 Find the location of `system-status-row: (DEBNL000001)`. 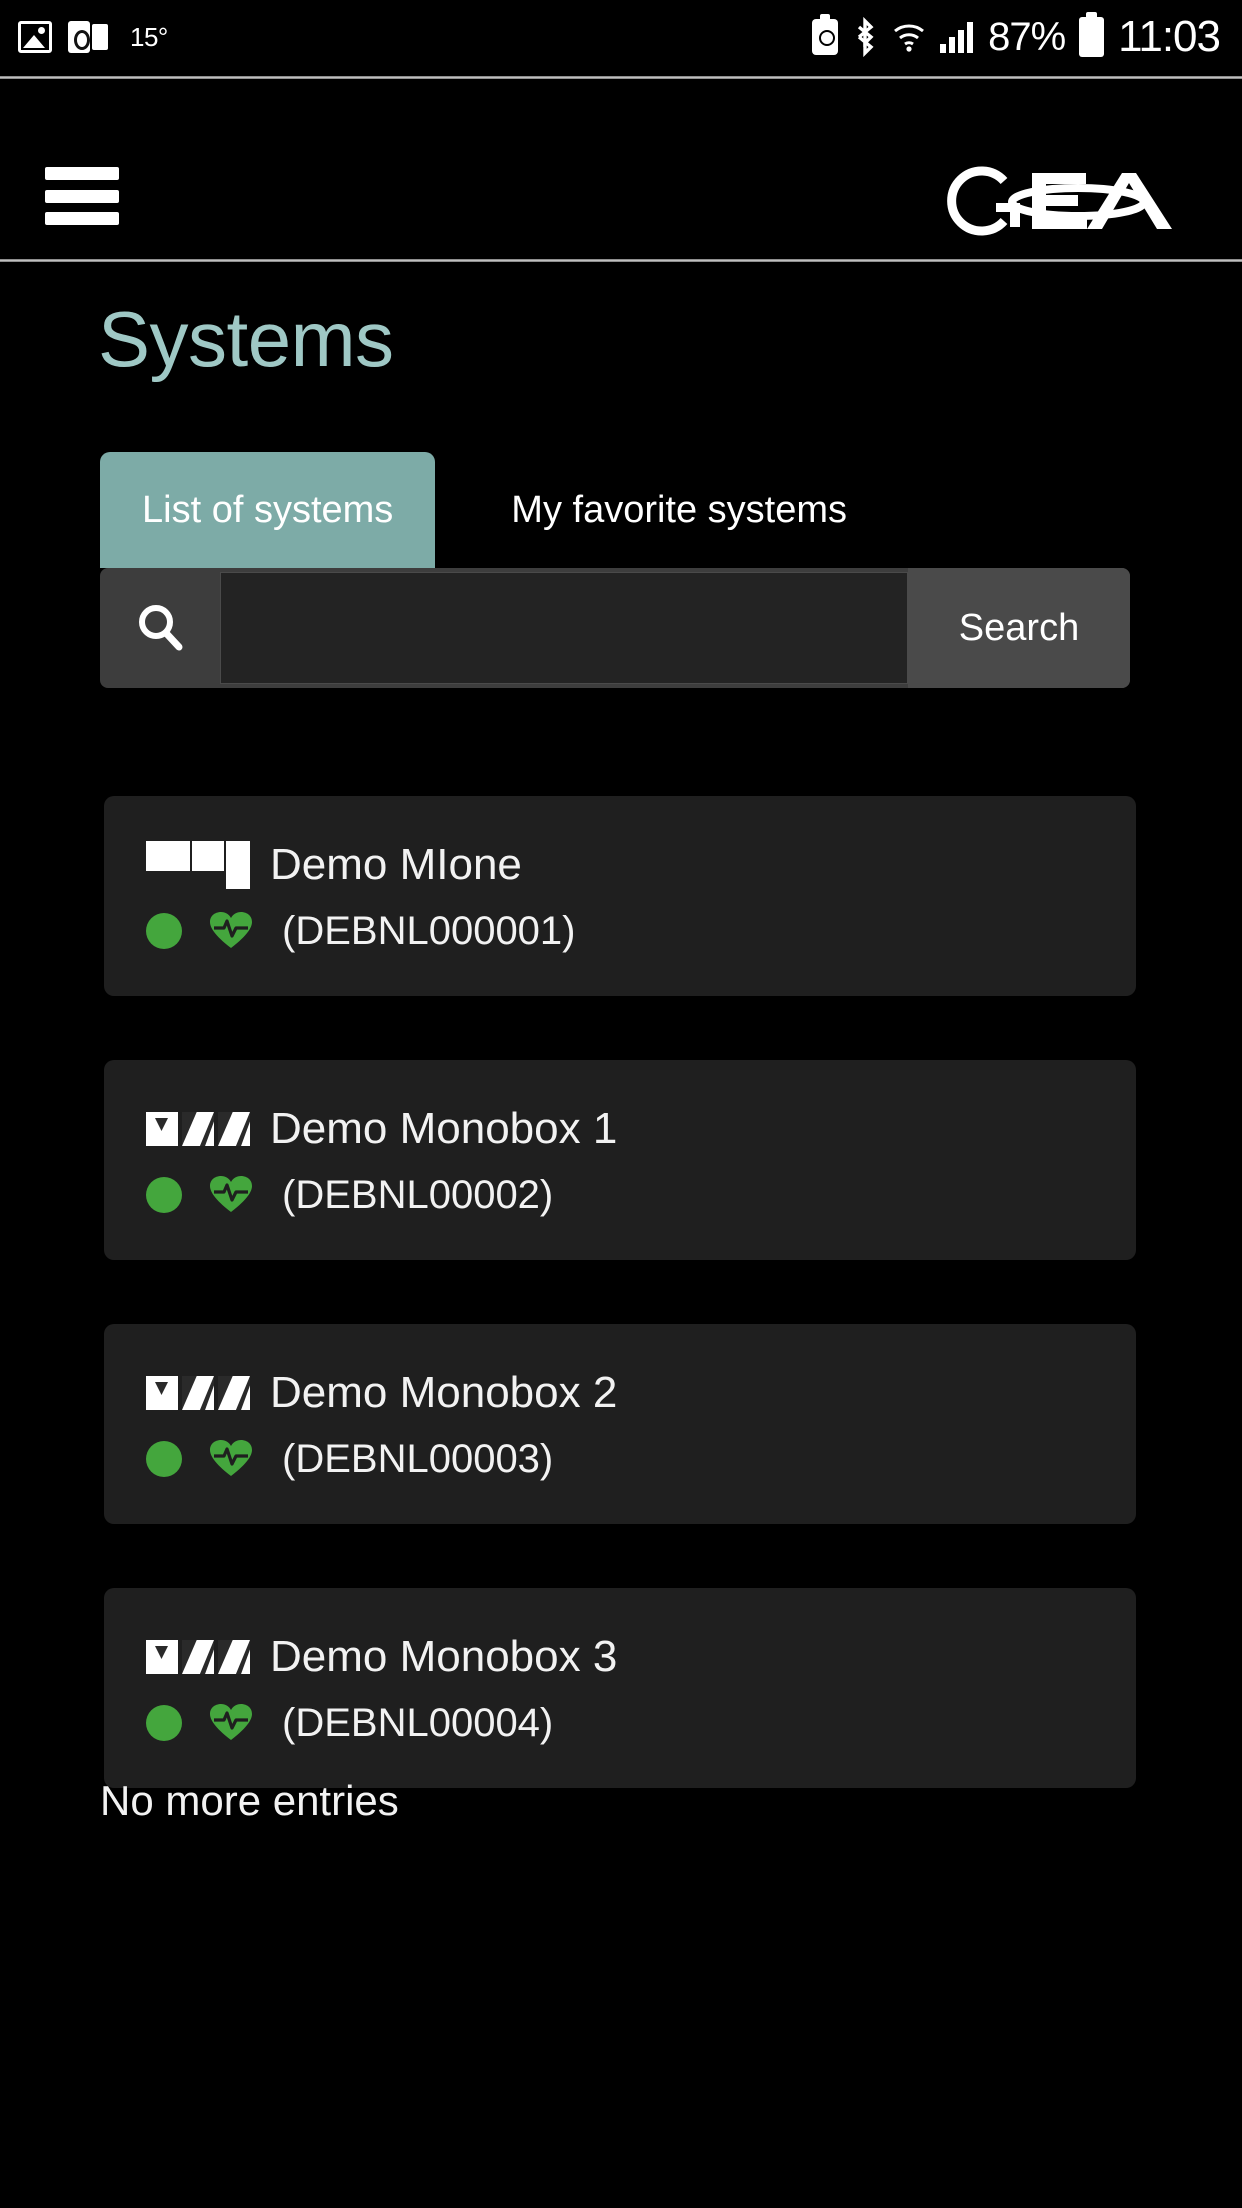

system-status-row: (DEBNL000001) is located at coordinates (620, 931).